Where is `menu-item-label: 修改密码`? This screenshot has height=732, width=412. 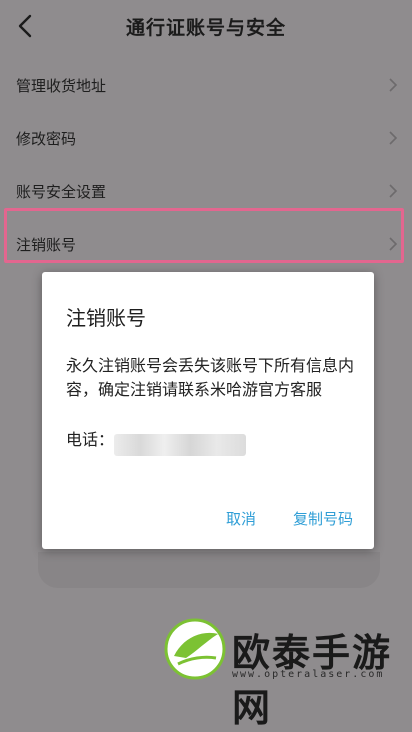 menu-item-label: 修改密码 is located at coordinates (46, 139).